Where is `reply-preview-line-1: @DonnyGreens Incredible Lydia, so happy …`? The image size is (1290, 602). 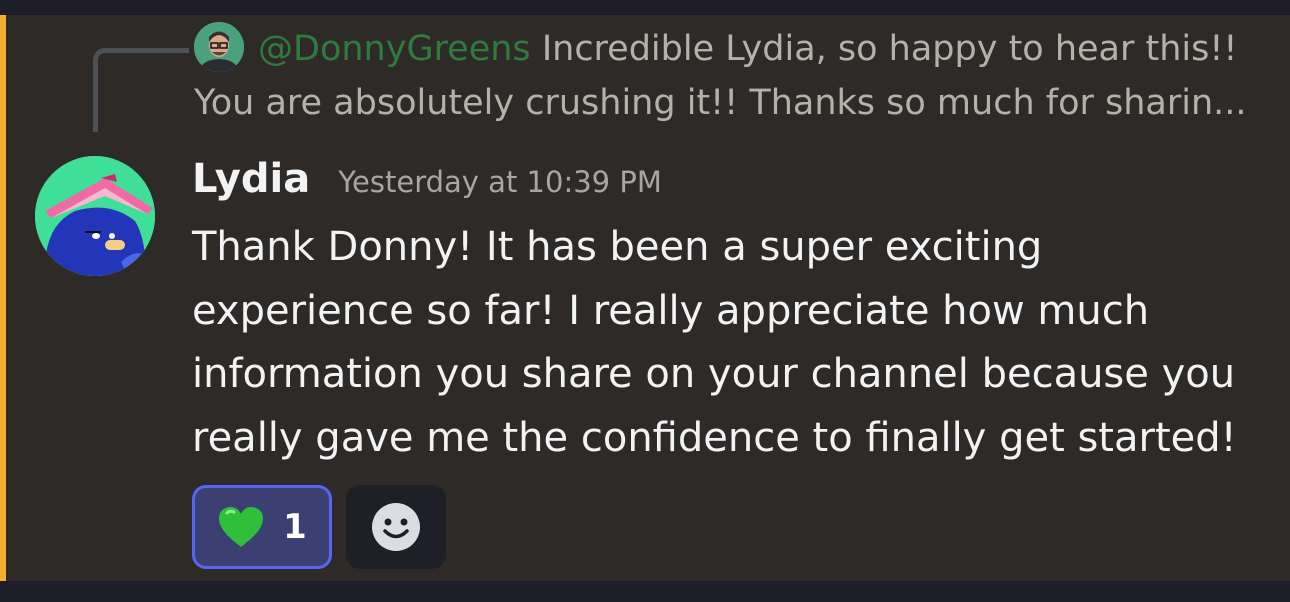
reply-preview-line-1: @DonnyGreens Incredible Lydia, so happy … is located at coordinates (747, 49).